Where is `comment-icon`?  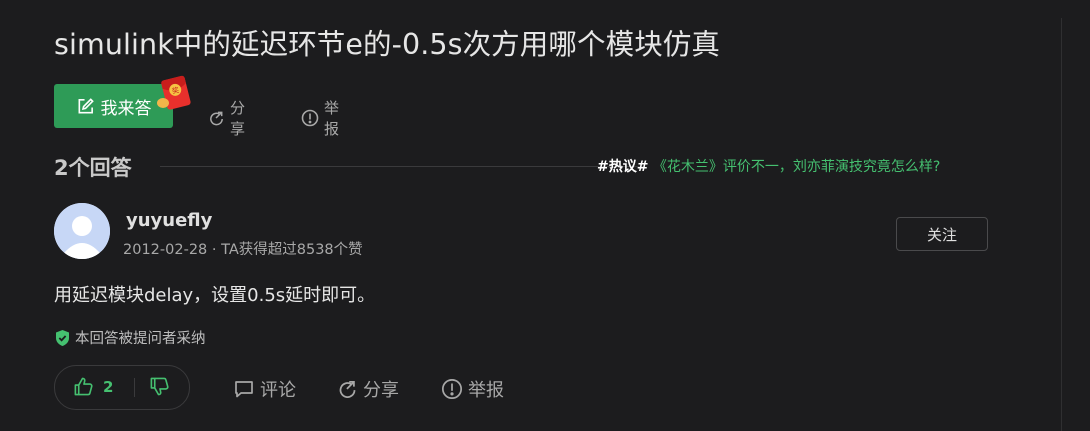
comment-icon is located at coordinates (244, 389).